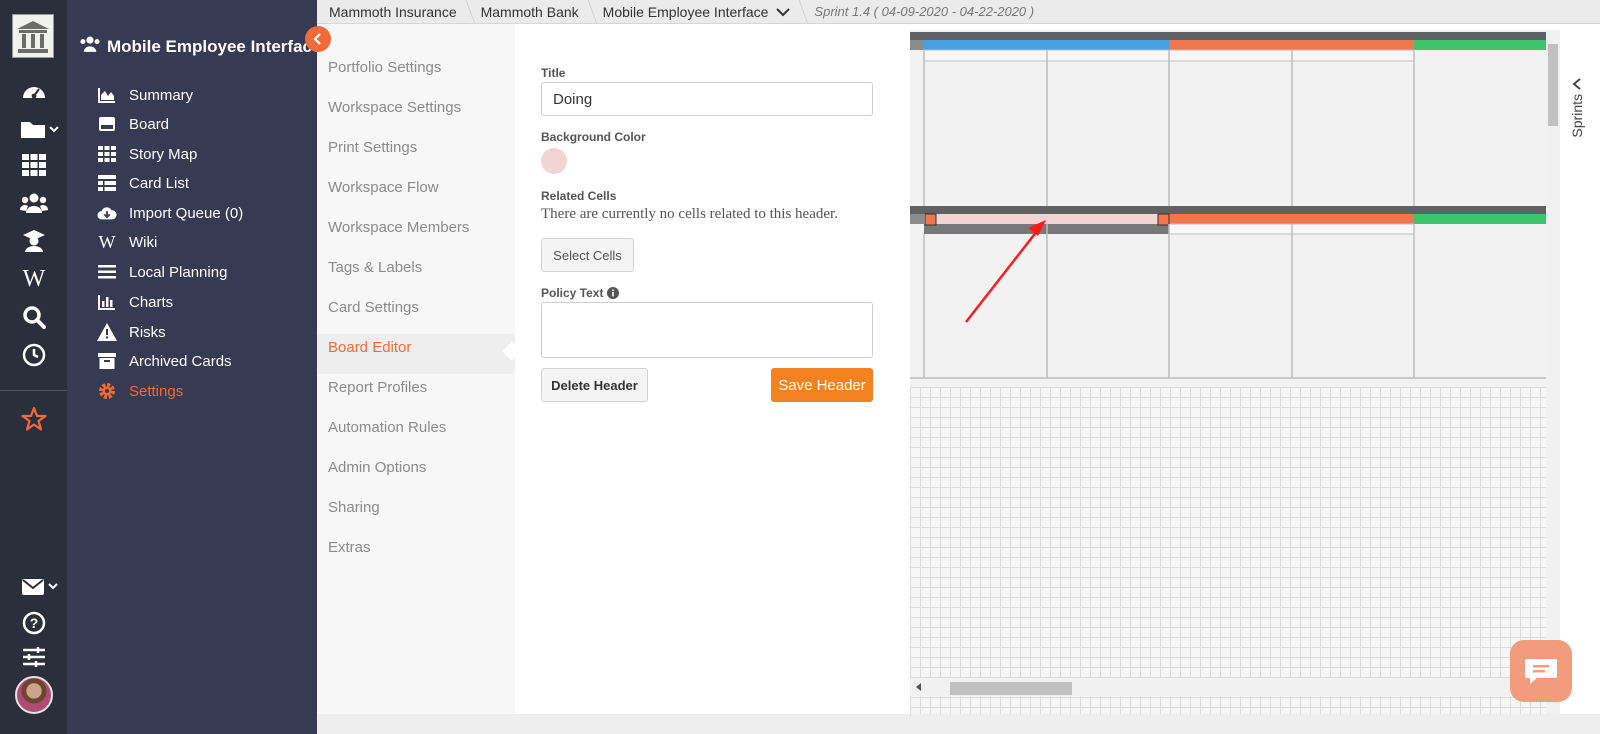  What do you see at coordinates (34, 695) in the screenshot?
I see `user-avatar` at bounding box center [34, 695].